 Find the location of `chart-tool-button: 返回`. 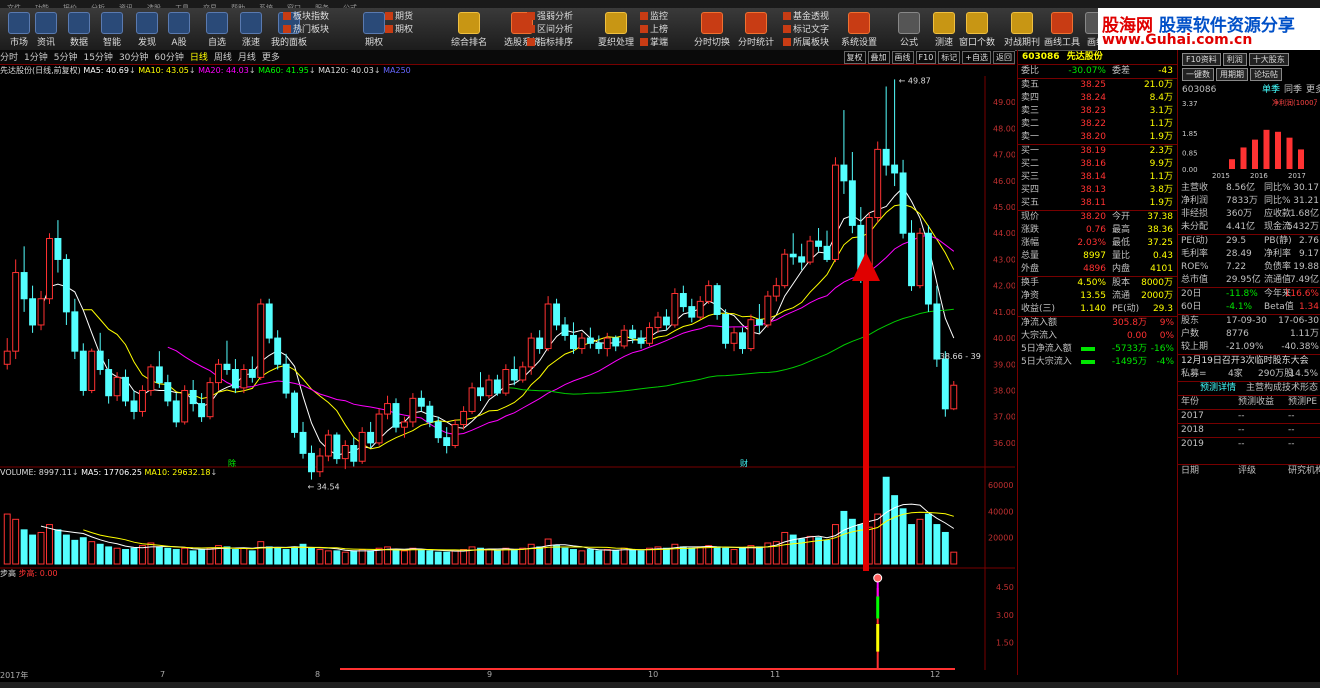

chart-tool-button: 返回 is located at coordinates (1004, 57).